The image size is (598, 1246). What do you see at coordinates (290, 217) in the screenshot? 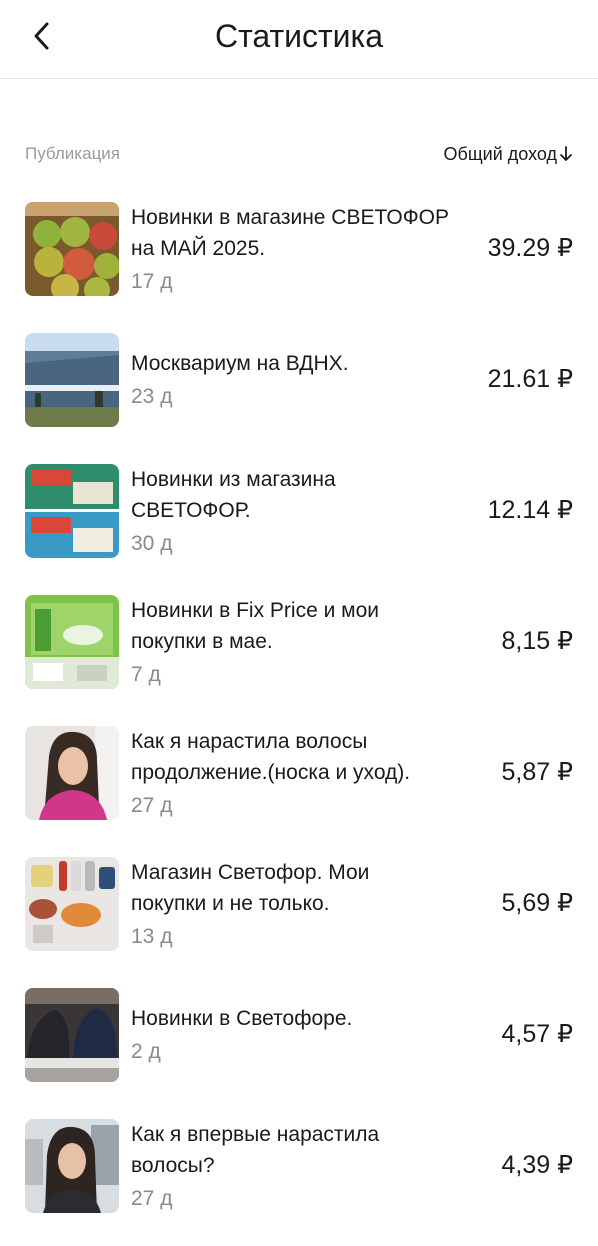
I see `publication-title-line1: Новинки в магазине СВЕТОФОР` at bounding box center [290, 217].